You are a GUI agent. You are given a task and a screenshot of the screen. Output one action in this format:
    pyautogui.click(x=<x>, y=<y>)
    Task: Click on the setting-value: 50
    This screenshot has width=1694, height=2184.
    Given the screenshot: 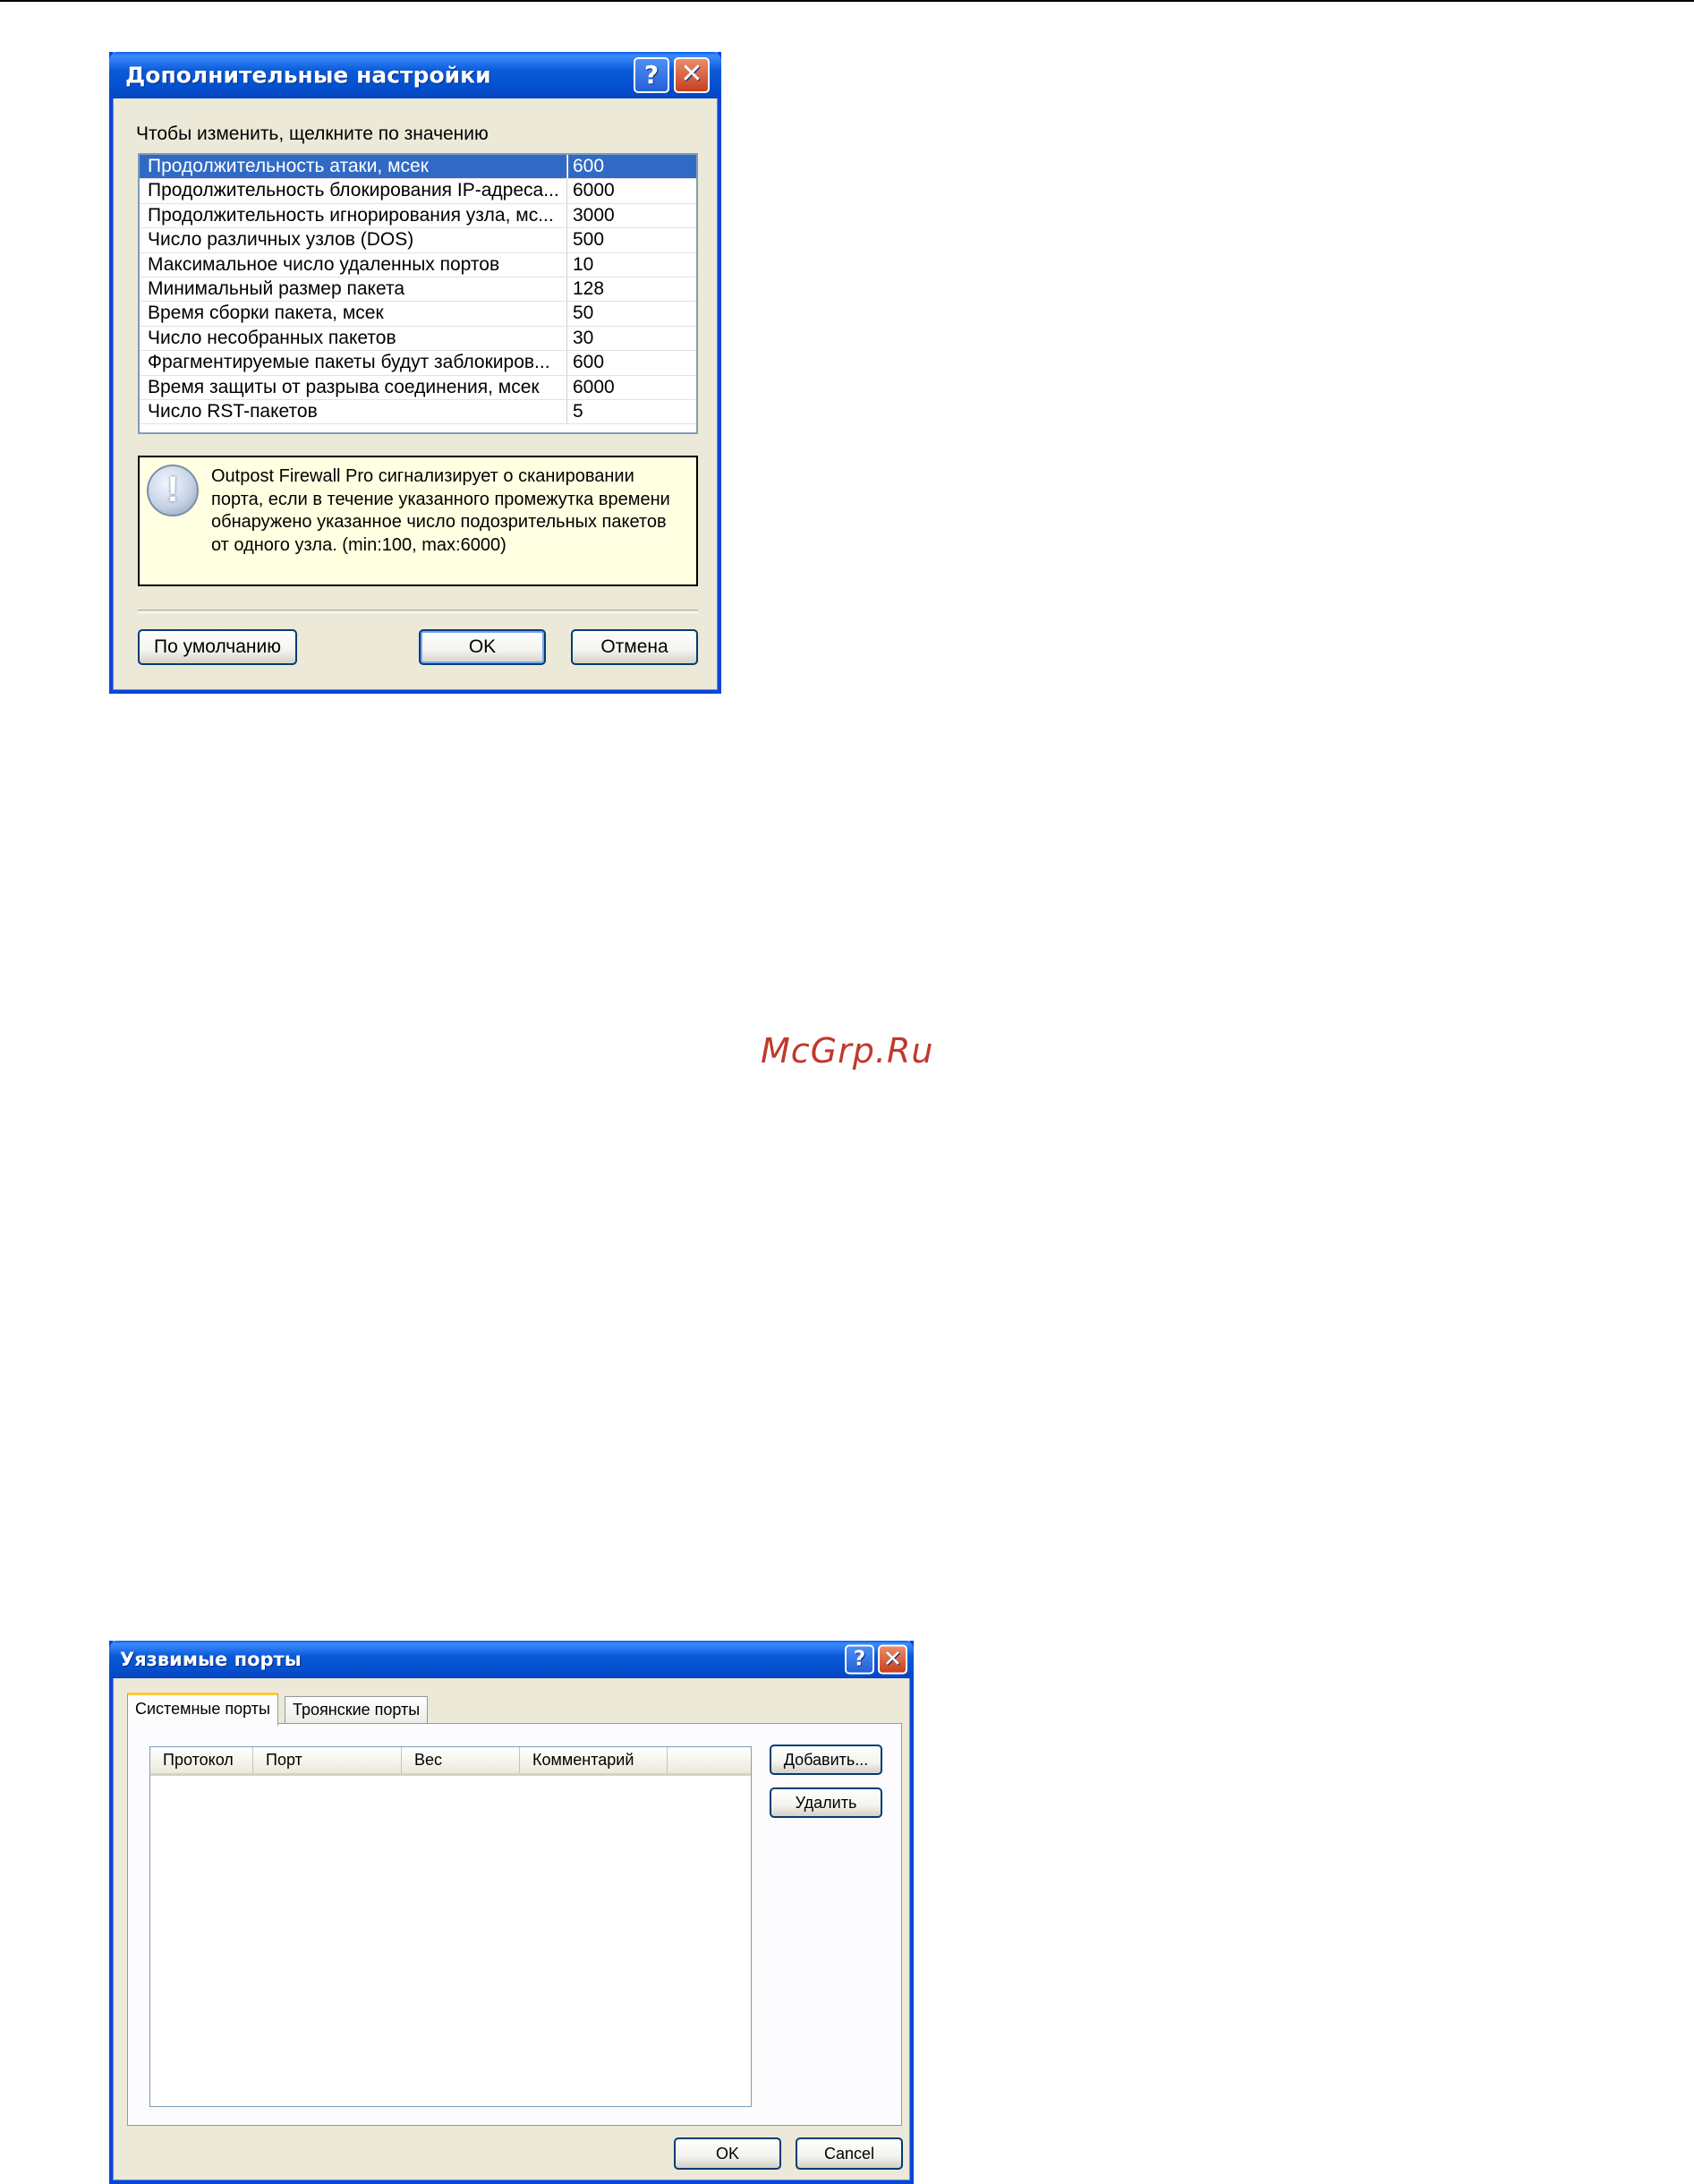 What is the action you would take?
    pyautogui.click(x=583, y=313)
    